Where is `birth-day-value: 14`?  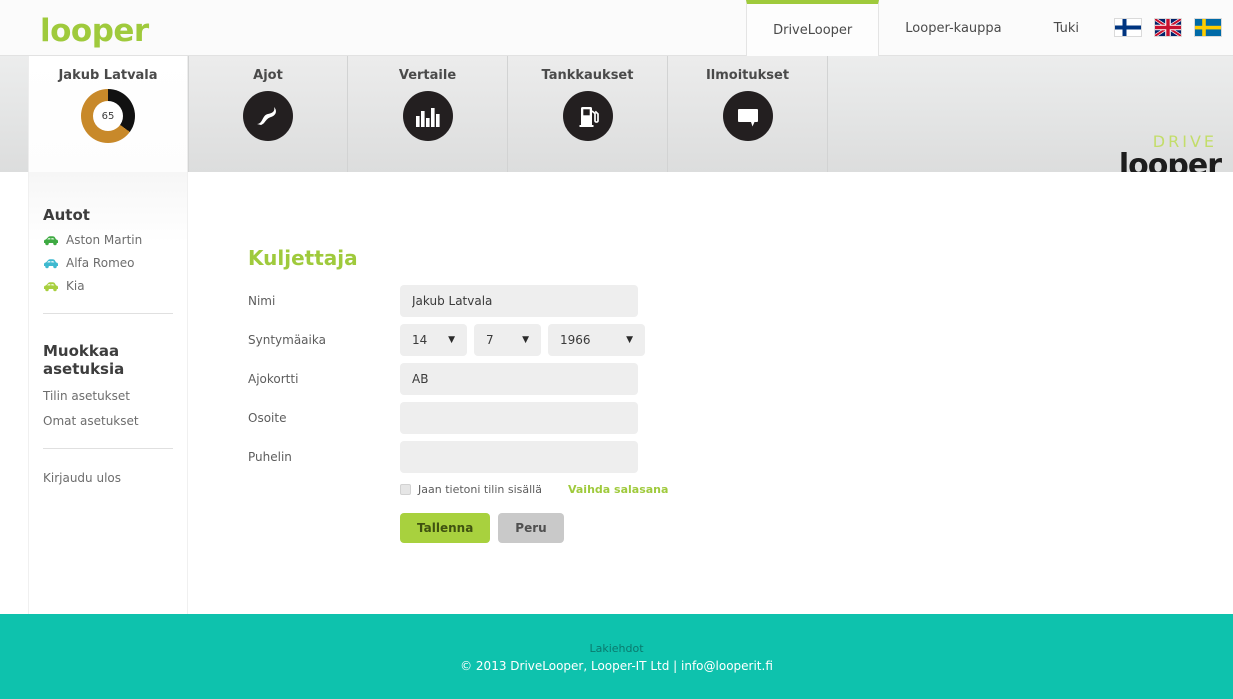
birth-day-value: 14 is located at coordinates (420, 340).